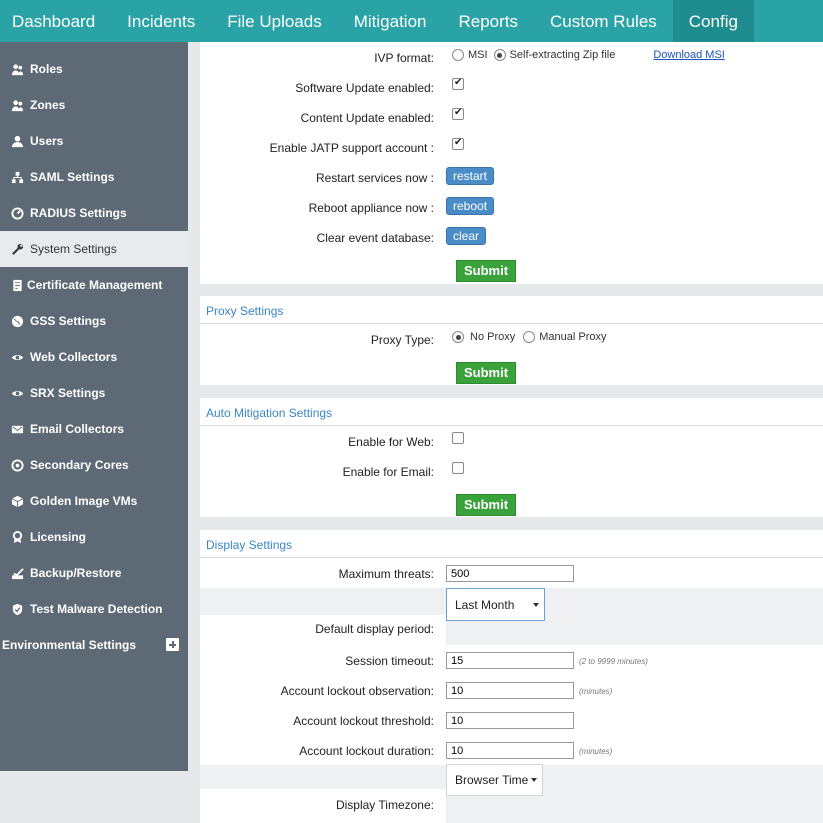 The image size is (823, 823). I want to click on sidebar-item-label: SAML Settings, so click(72, 177).